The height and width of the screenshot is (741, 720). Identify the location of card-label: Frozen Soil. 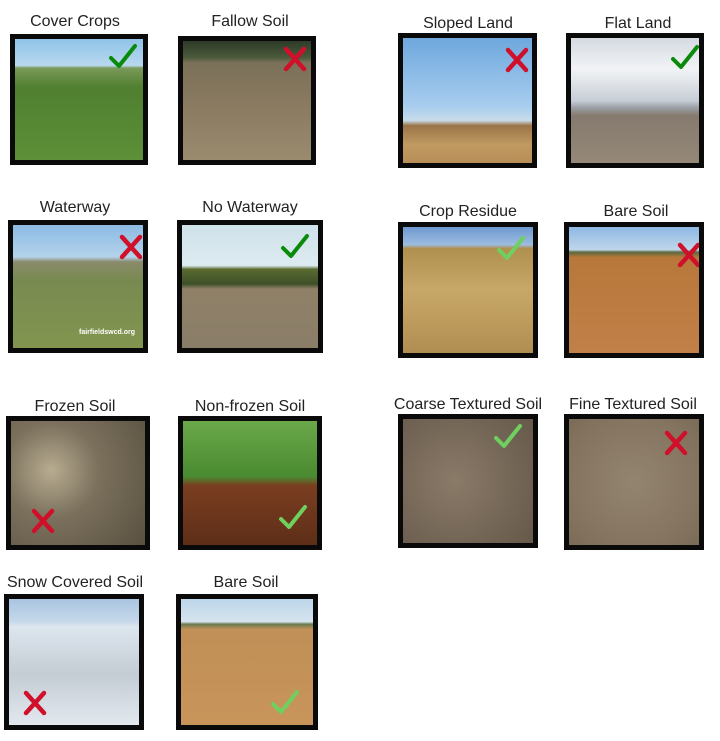
(75, 406).